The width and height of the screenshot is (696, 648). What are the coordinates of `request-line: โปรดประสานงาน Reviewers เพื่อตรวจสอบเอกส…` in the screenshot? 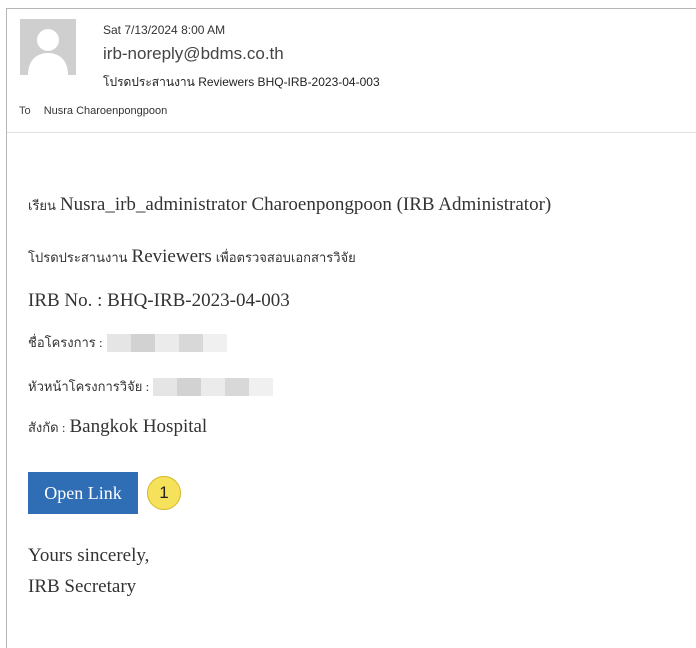 It's located at (192, 257).